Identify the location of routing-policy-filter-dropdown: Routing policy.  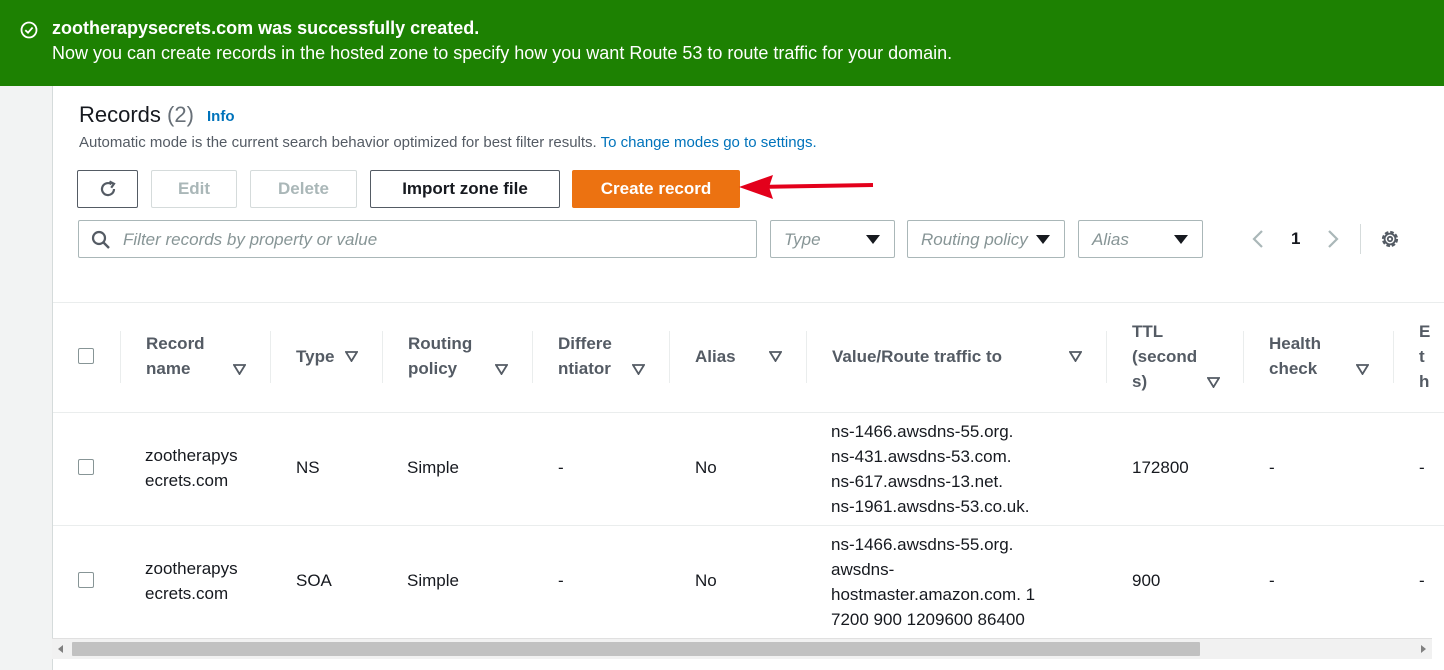
(986, 239).